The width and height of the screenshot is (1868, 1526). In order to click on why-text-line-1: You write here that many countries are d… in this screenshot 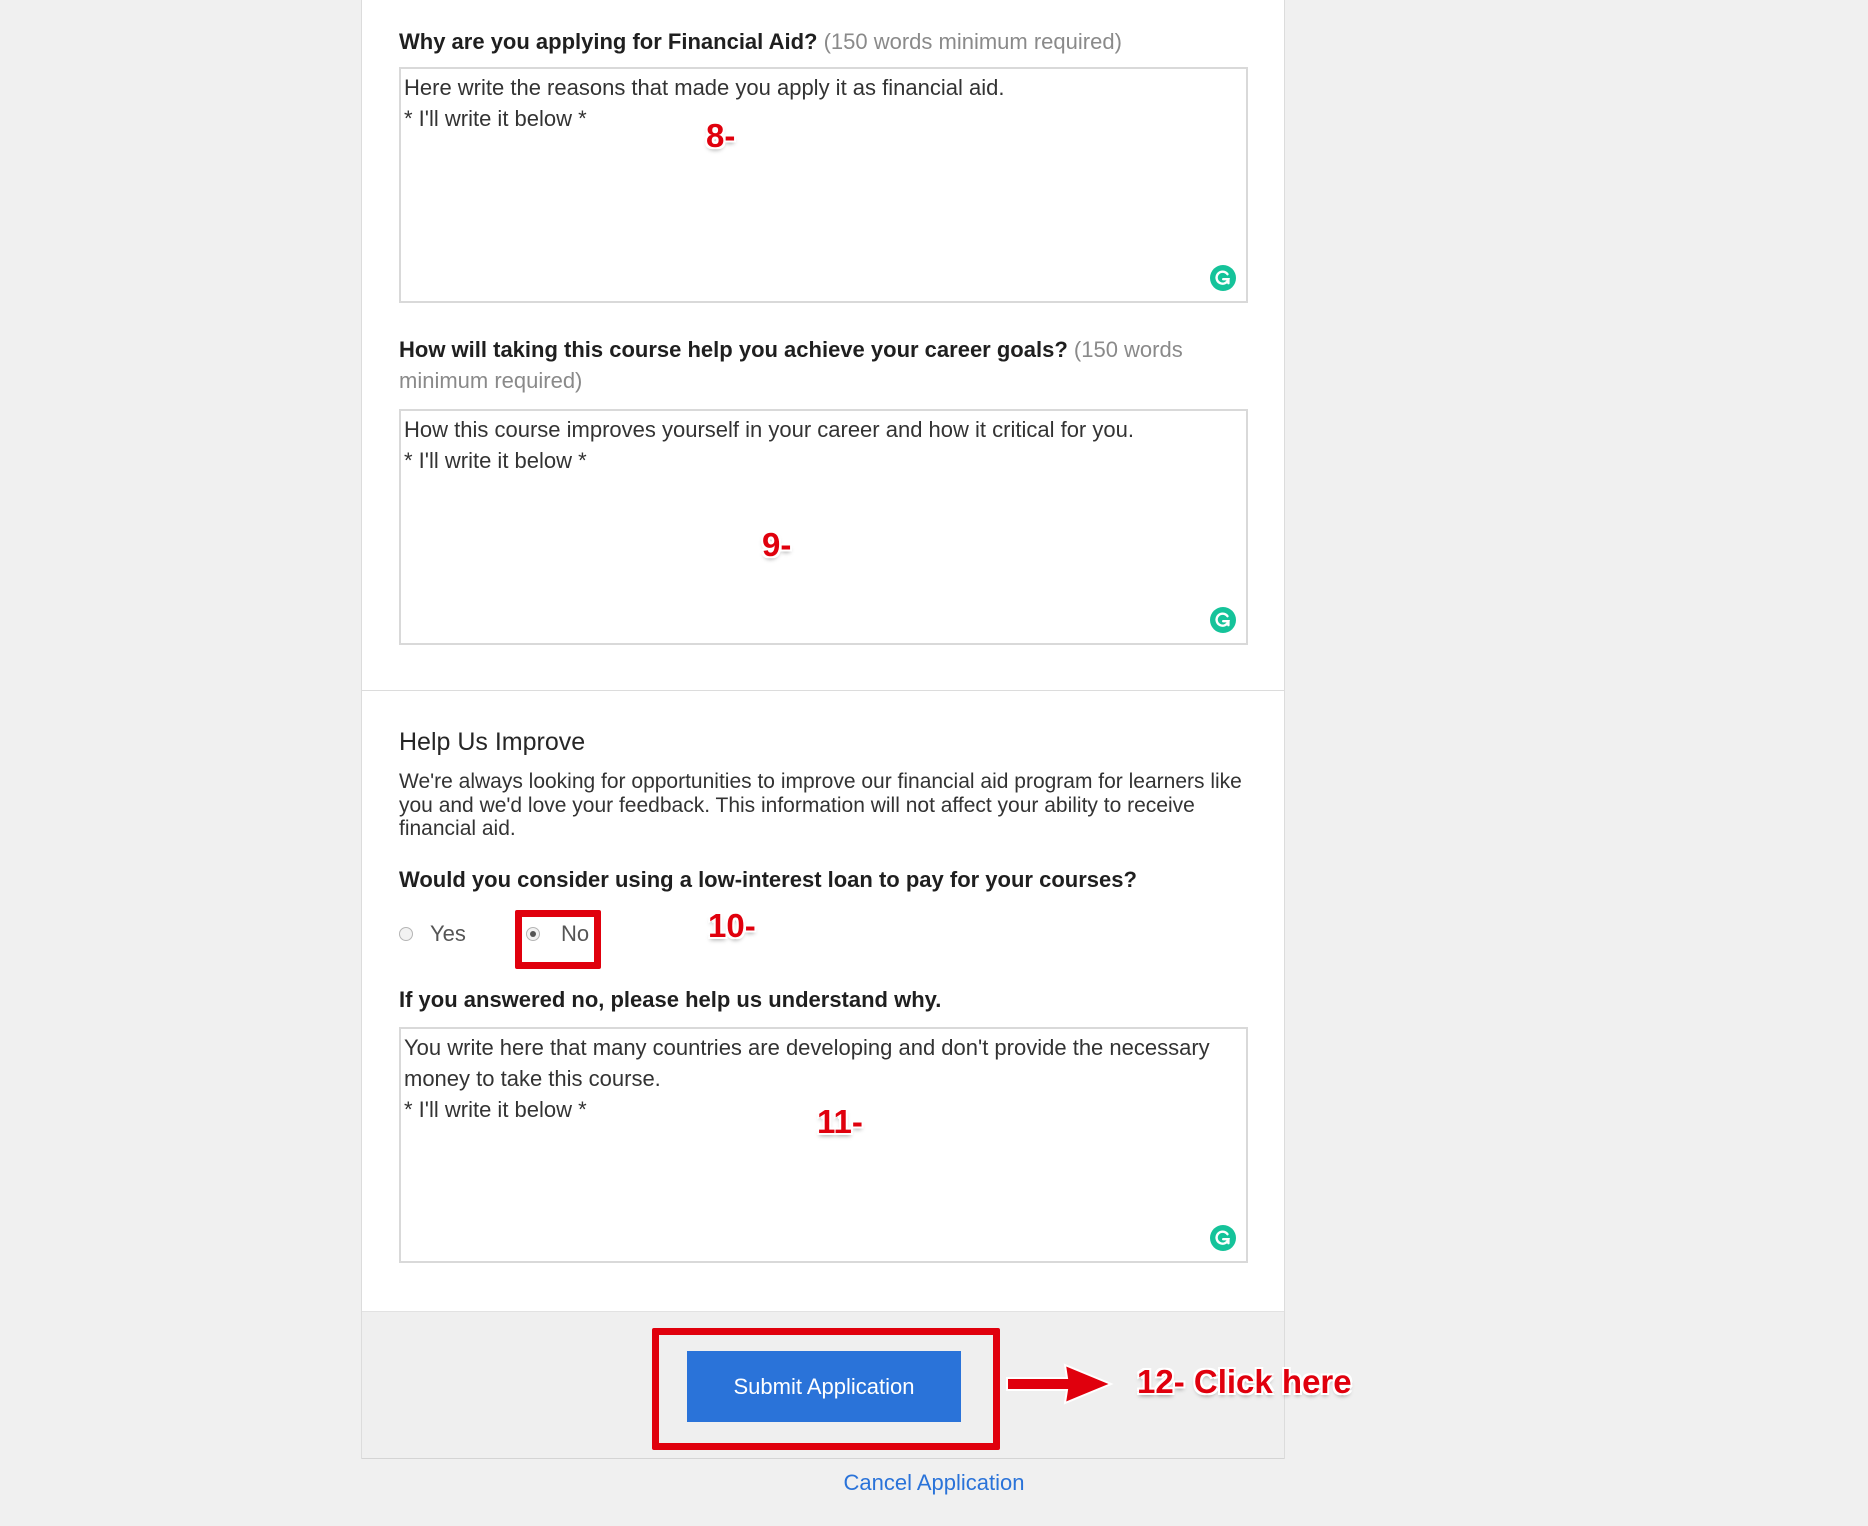, I will do `click(810, 1063)`.